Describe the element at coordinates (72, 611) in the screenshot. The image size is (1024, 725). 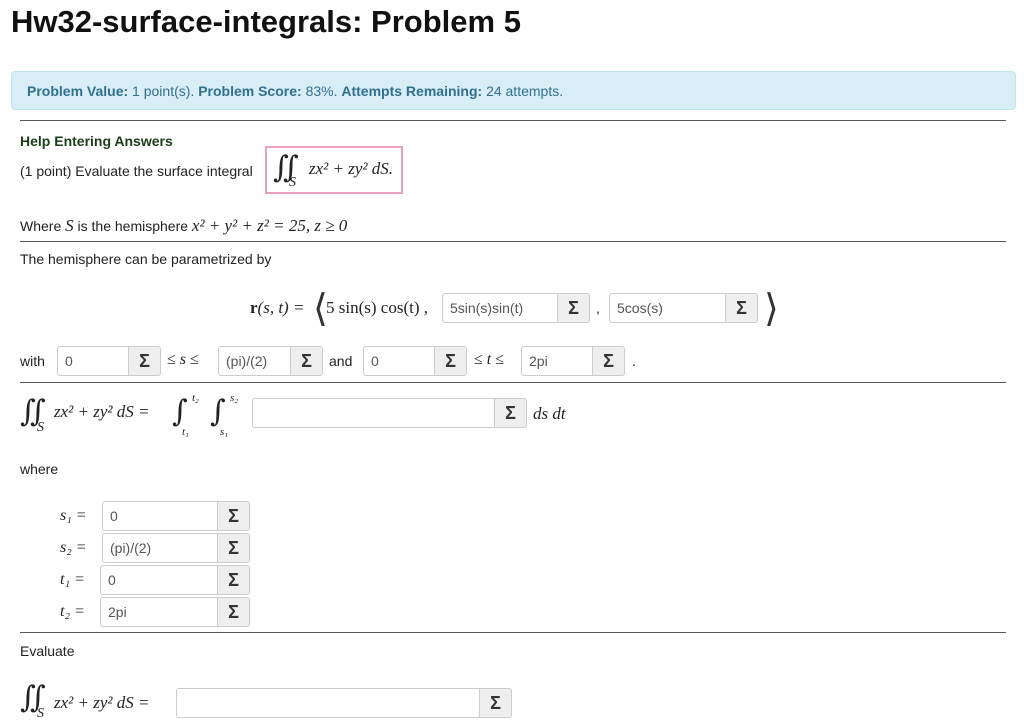
I see `t2-label: t₂ =` at that location.